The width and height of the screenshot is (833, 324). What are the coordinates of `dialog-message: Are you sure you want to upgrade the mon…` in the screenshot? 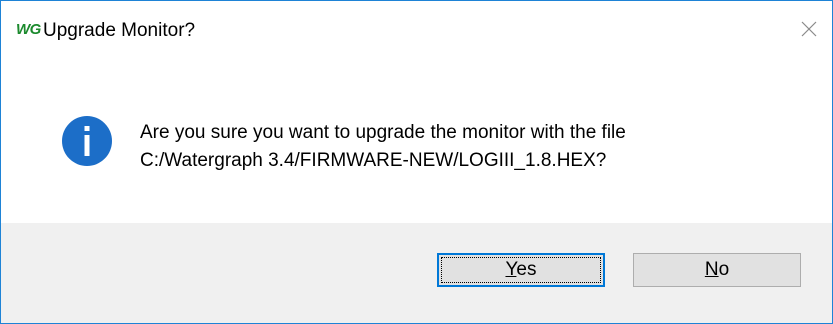 It's located at (383, 147).